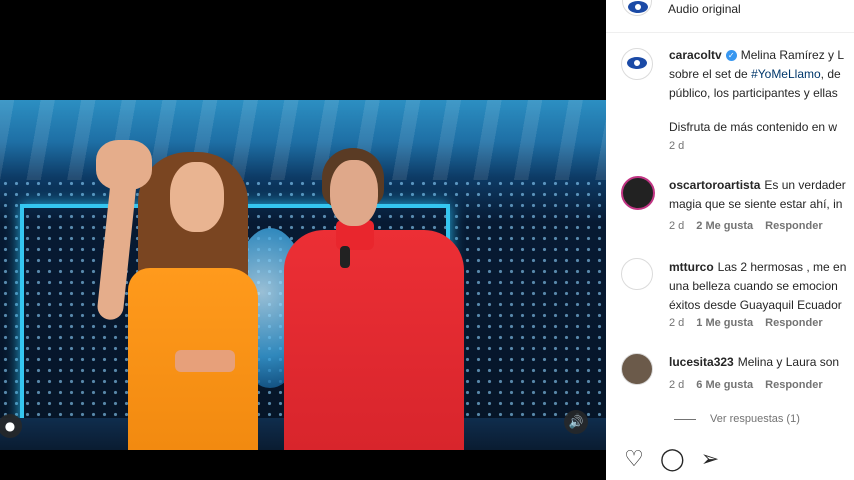 This screenshot has height=480, width=854. I want to click on view-replies-label: Ver respuestas (1), so click(755, 419).